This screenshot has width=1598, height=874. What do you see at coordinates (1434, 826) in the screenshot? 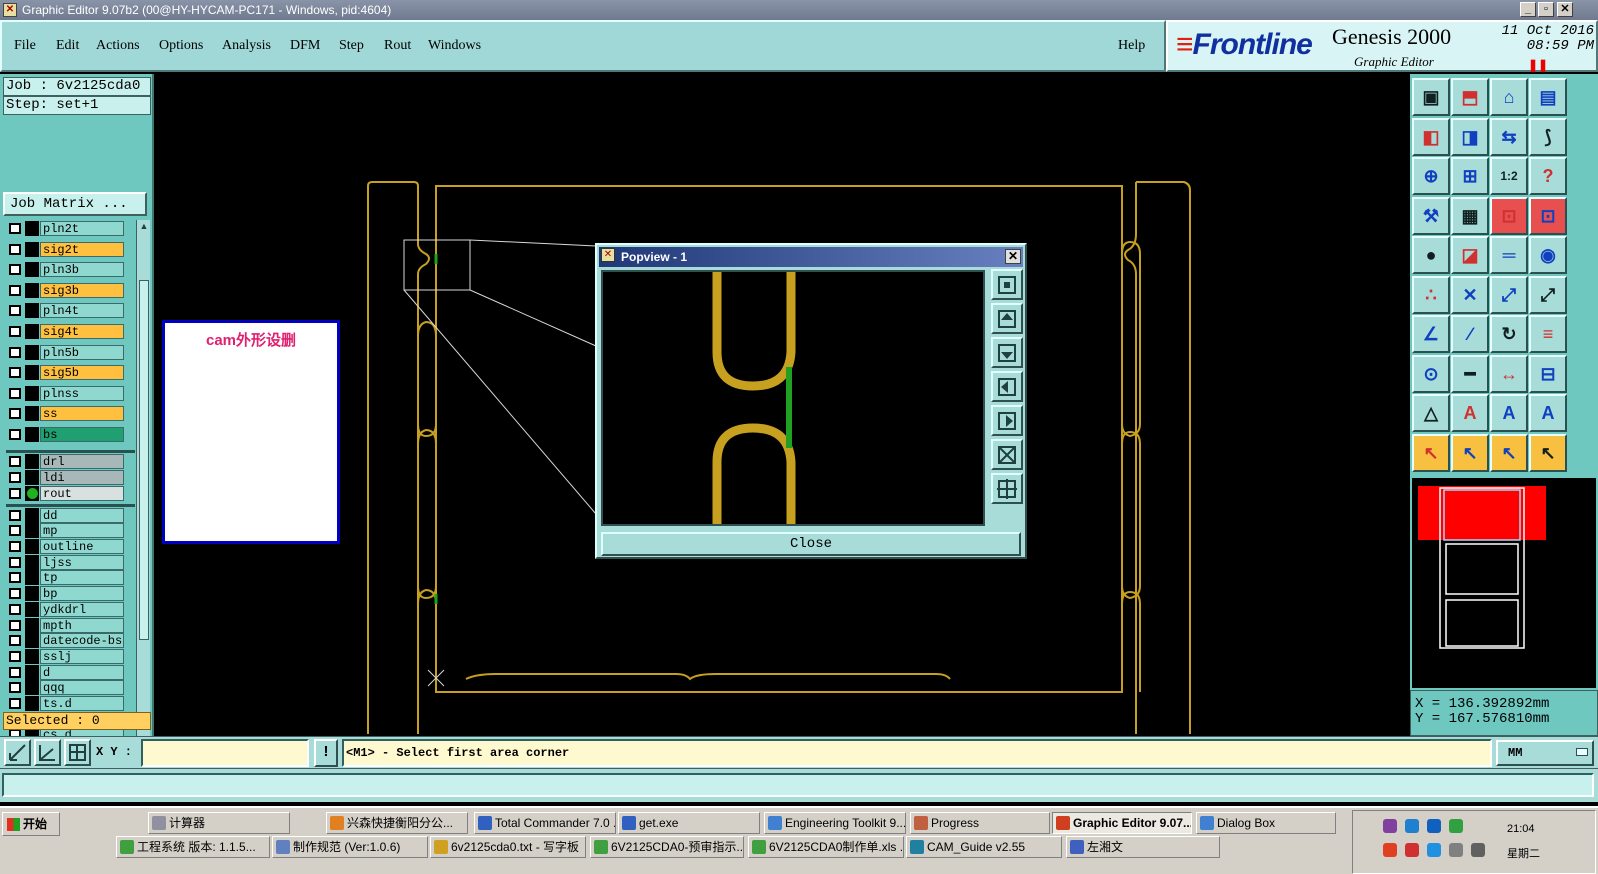
I see `bluetooth-icon` at bounding box center [1434, 826].